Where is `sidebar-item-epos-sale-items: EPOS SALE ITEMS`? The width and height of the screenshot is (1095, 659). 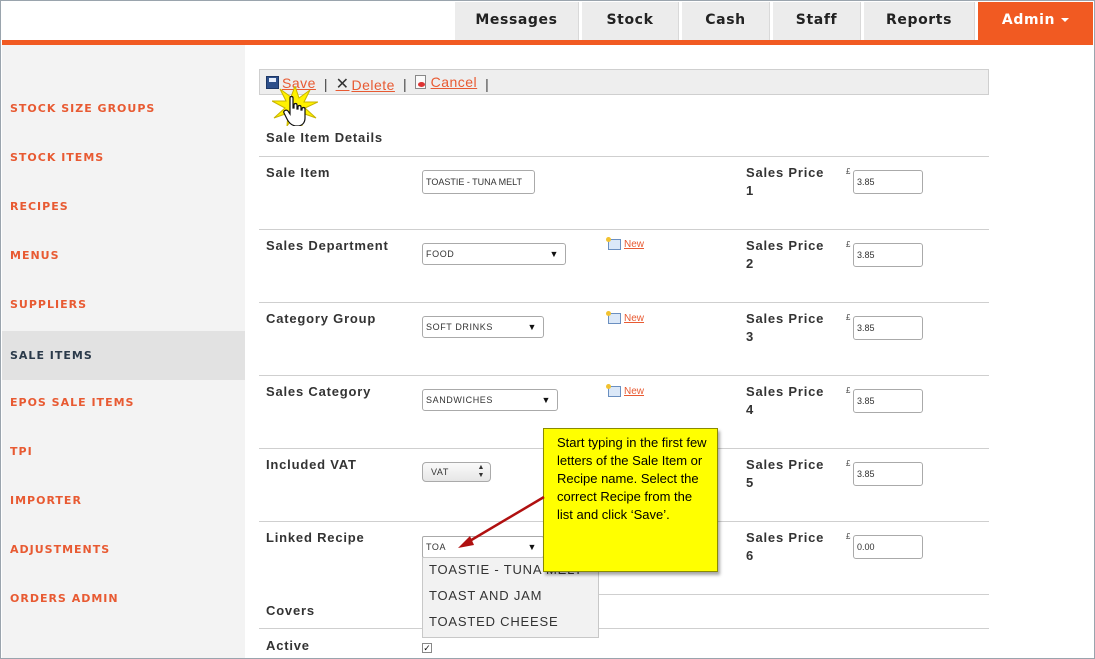 sidebar-item-epos-sale-items: EPOS SALE ITEMS is located at coordinates (123, 402).